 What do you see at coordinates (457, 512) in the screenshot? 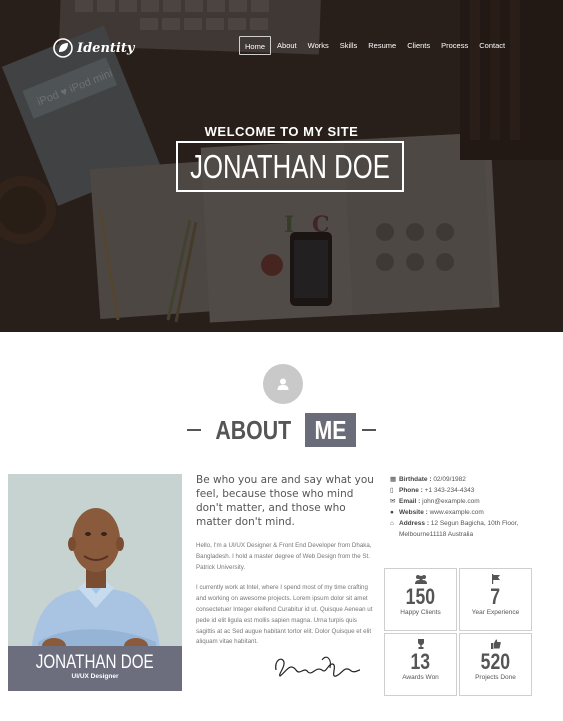
I see `website-value: www.example.com` at bounding box center [457, 512].